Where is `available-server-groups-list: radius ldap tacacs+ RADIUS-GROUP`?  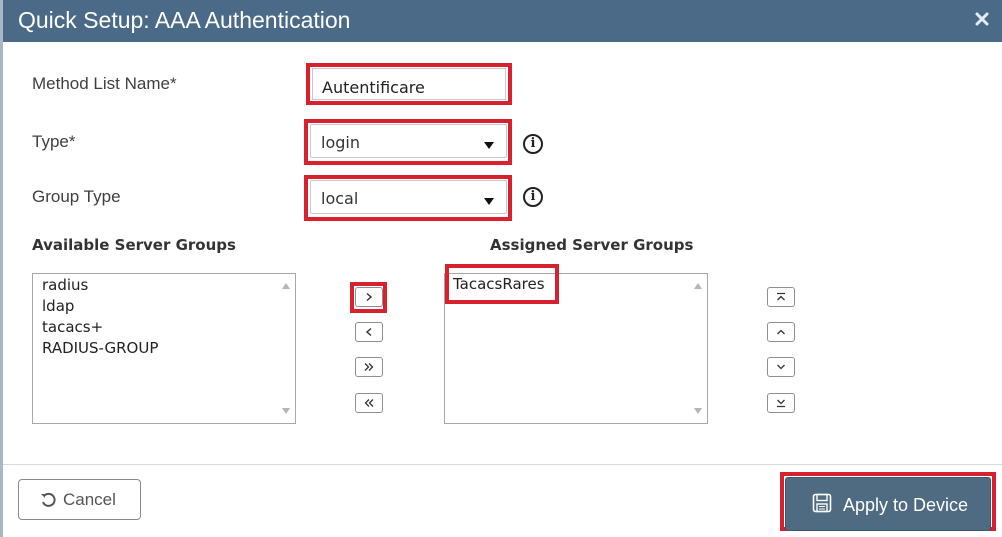 available-server-groups-list: radius ldap tacacs+ RADIUS-GROUP is located at coordinates (164, 348).